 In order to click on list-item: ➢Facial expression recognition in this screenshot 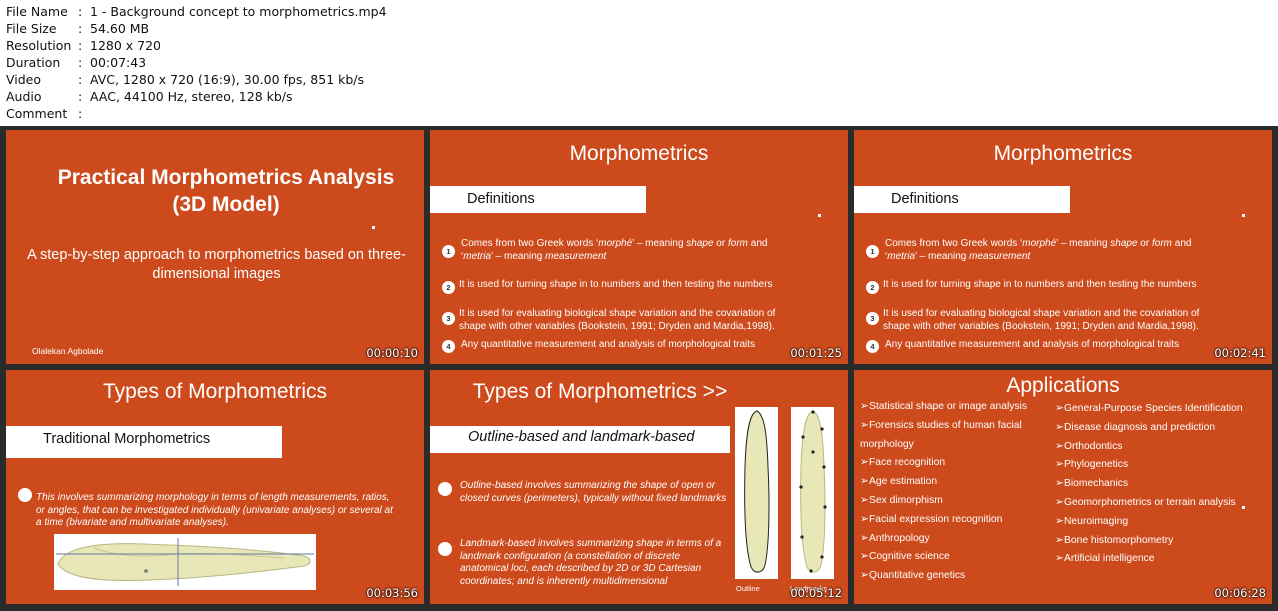, I will do `click(955, 520)`.